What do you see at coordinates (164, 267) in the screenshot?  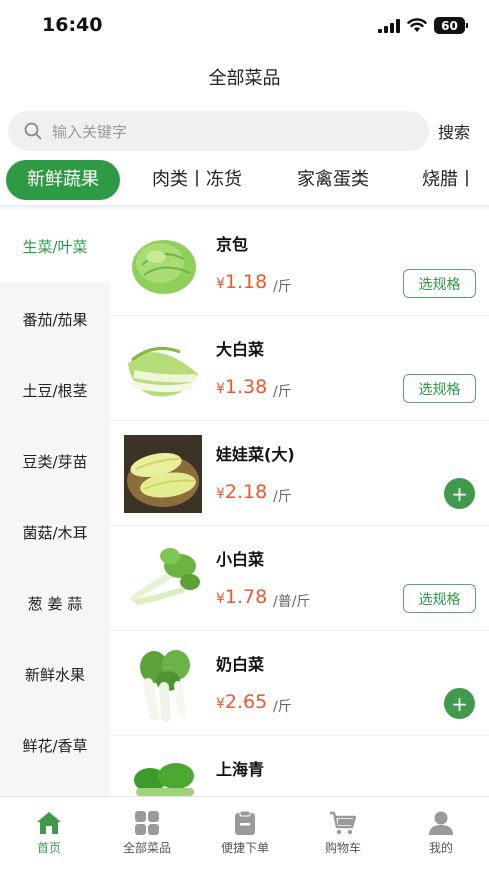 I see `cabbage-image` at bounding box center [164, 267].